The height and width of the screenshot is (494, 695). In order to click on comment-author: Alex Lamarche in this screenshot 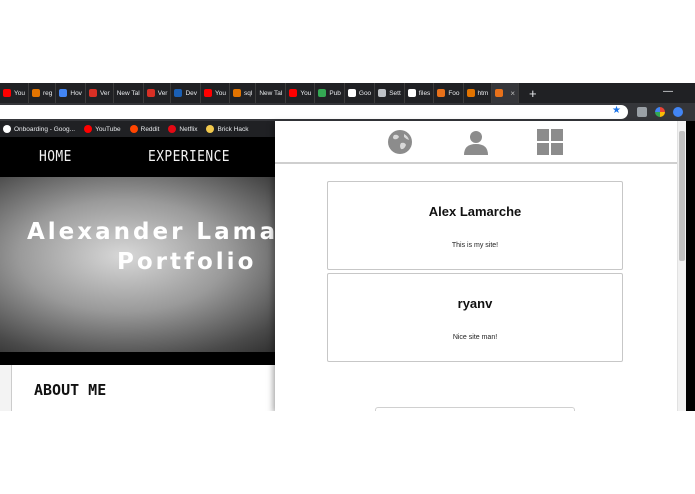, I will do `click(475, 211)`.